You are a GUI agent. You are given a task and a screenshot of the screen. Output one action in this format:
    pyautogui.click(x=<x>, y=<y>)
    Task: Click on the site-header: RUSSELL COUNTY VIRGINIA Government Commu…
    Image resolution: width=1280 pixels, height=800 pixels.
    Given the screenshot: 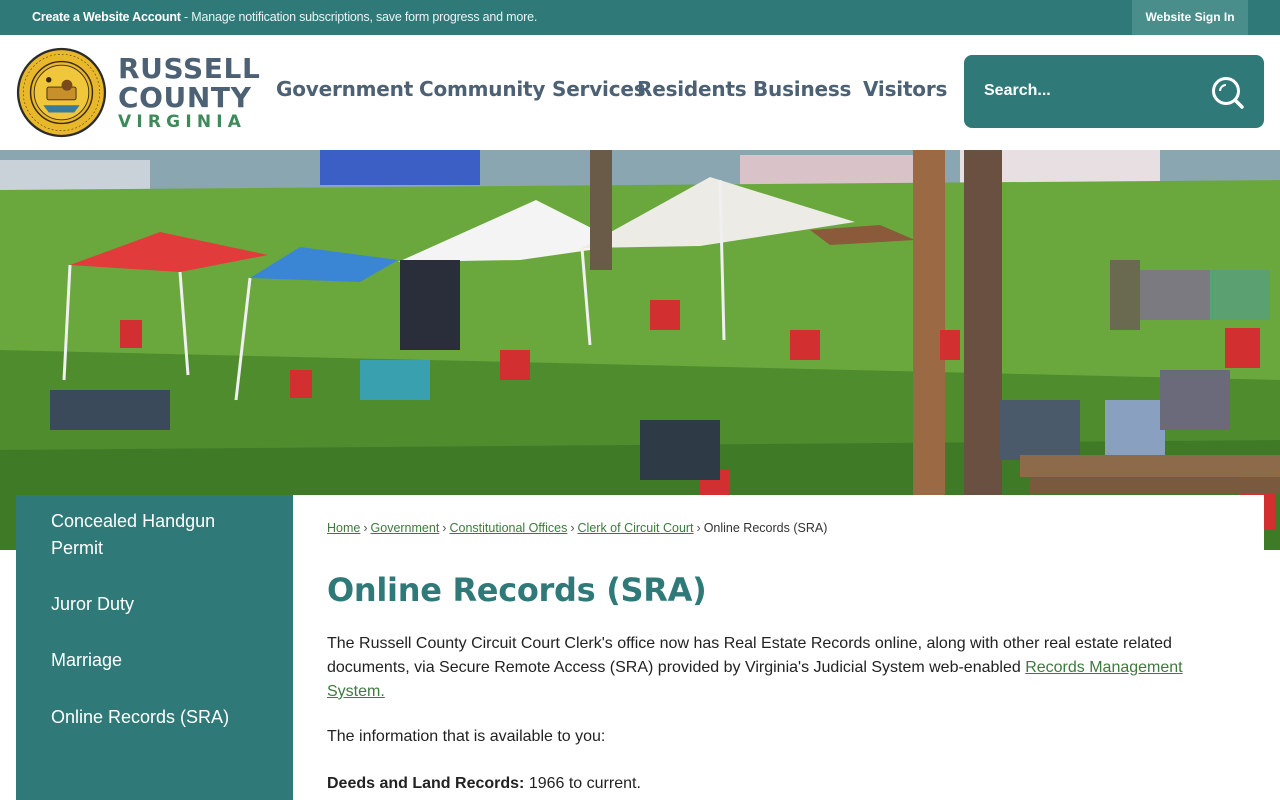 What is the action you would take?
    pyautogui.click(x=640, y=92)
    